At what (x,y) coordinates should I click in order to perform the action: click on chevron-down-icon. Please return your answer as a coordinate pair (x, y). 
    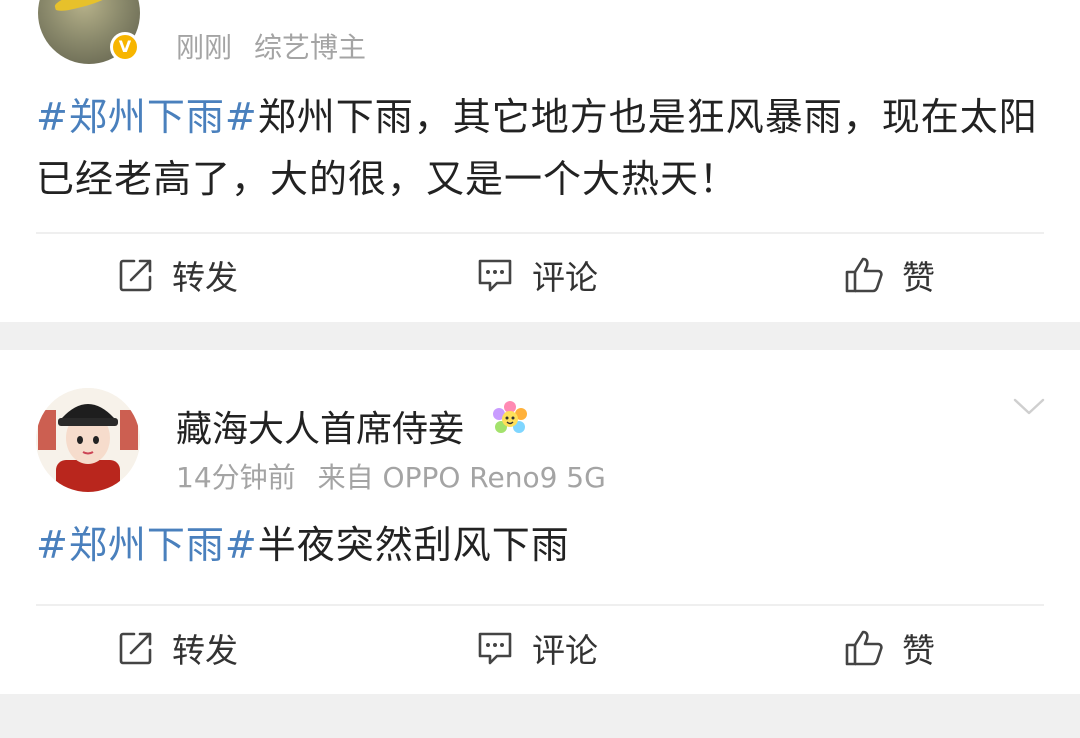
    Looking at the image, I should click on (1029, 407).